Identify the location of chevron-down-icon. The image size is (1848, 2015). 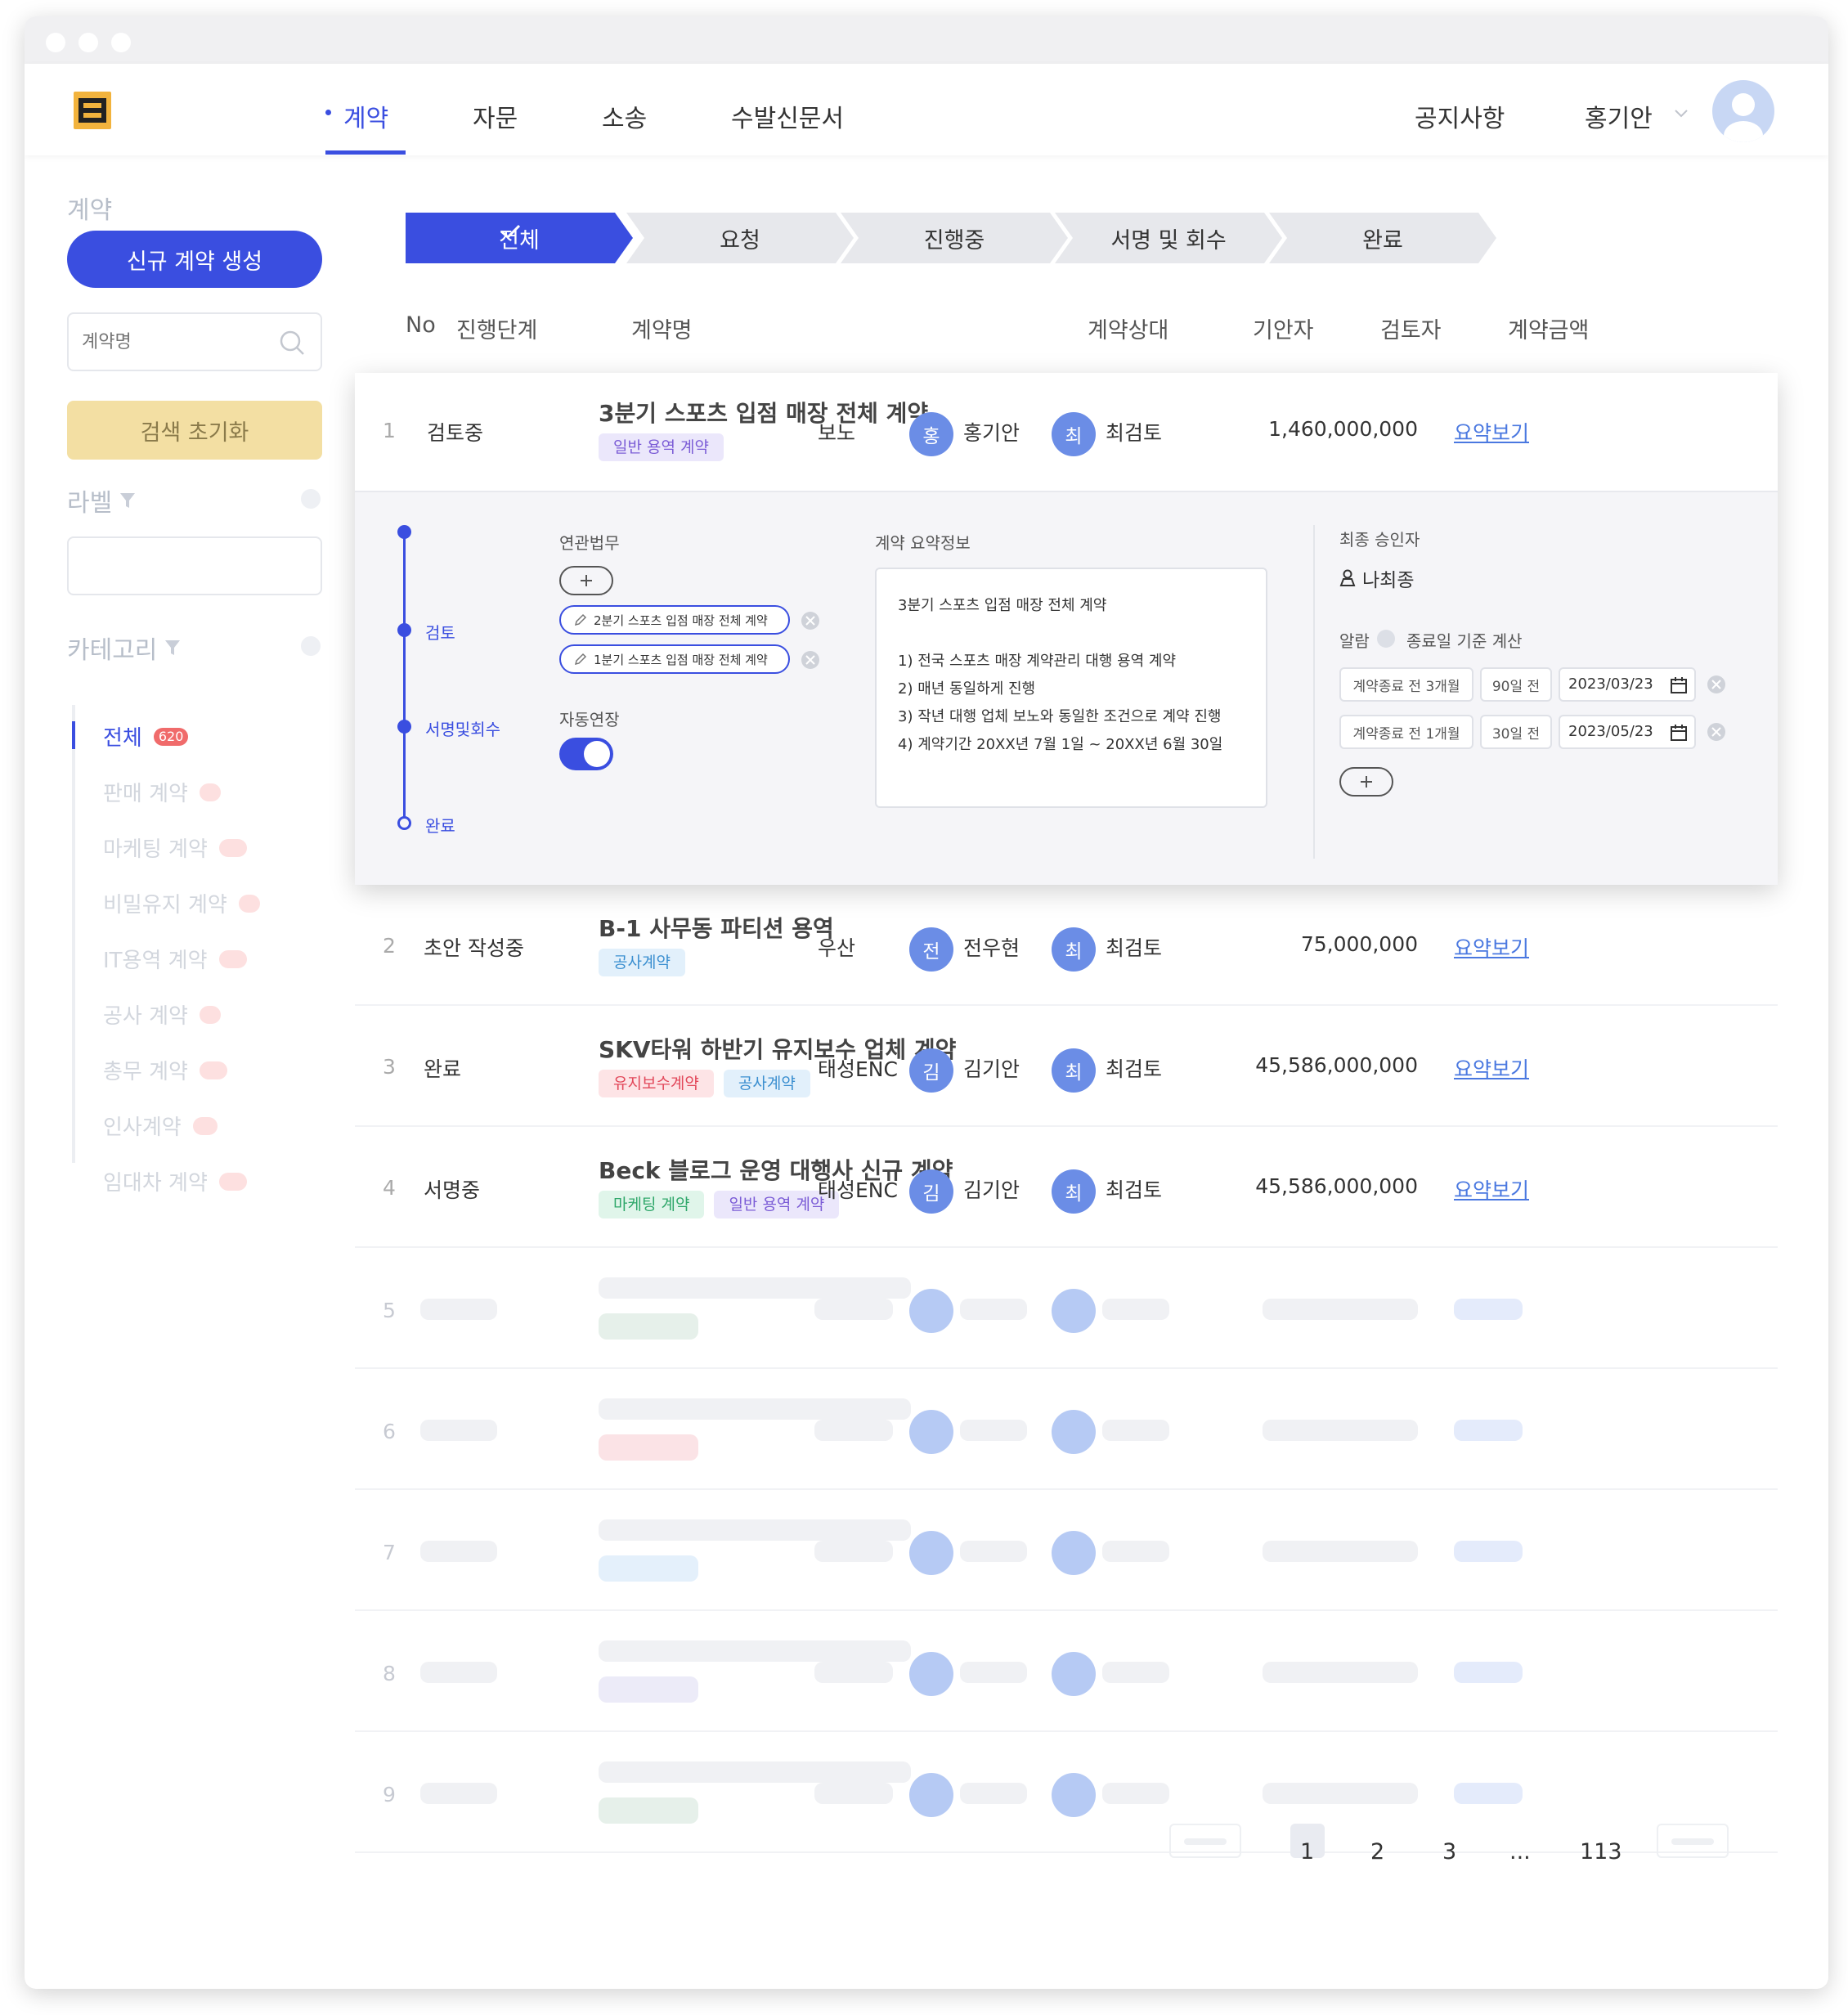
(1681, 113).